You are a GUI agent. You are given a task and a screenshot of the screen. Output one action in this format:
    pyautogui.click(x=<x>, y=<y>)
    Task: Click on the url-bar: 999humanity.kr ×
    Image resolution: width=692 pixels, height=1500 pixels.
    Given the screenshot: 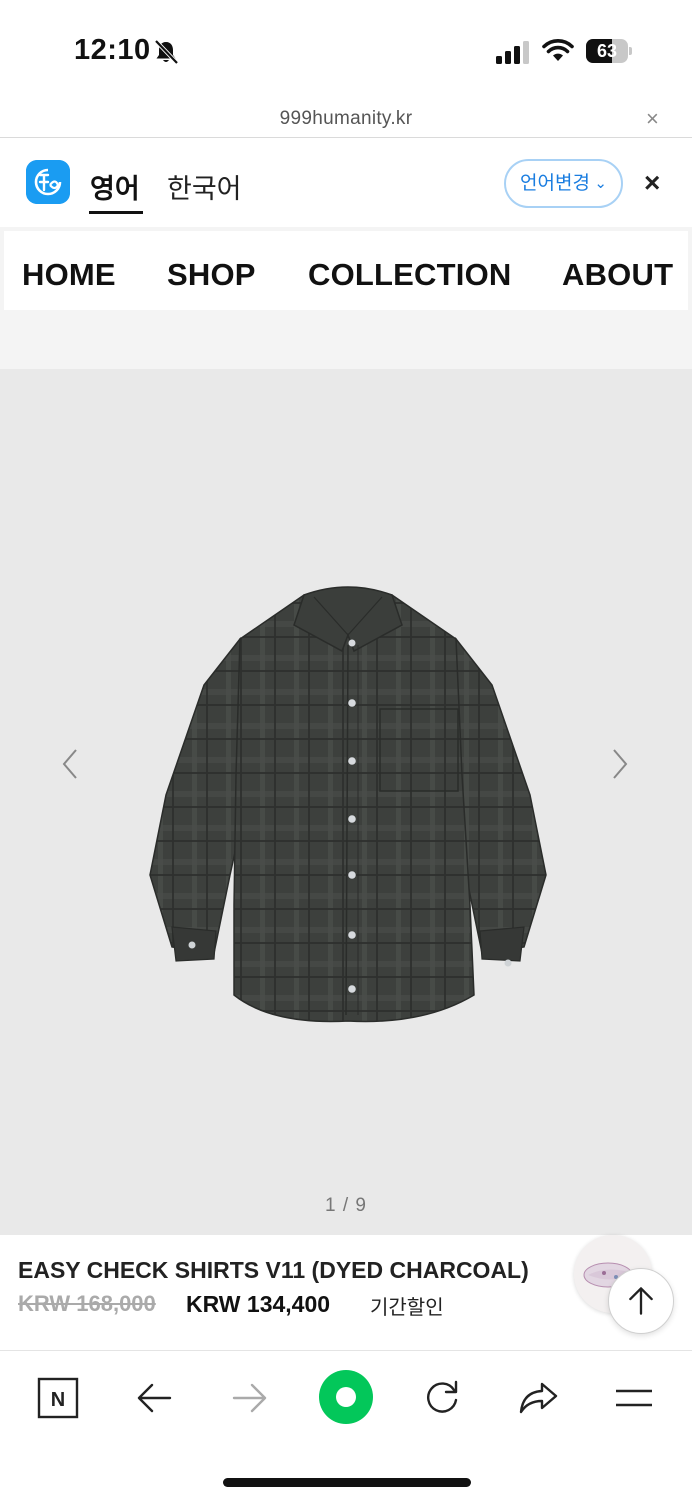 What is the action you would take?
    pyautogui.click(x=346, y=119)
    